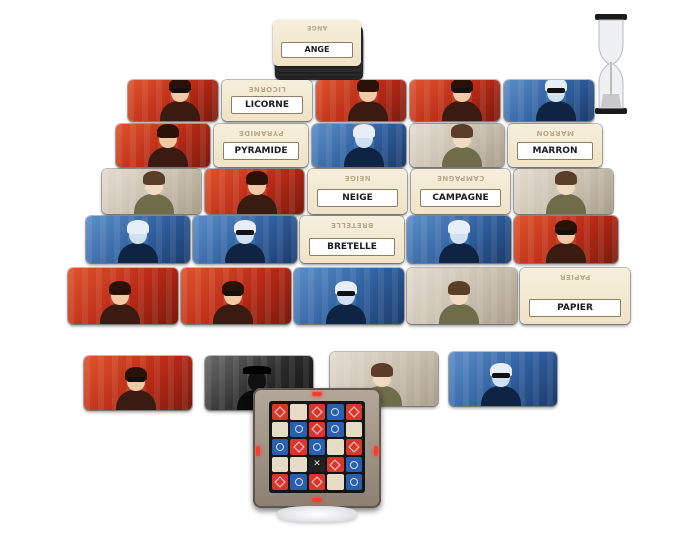 The image size is (700, 539). I want to click on reserve-agent-card-red, so click(138, 383).